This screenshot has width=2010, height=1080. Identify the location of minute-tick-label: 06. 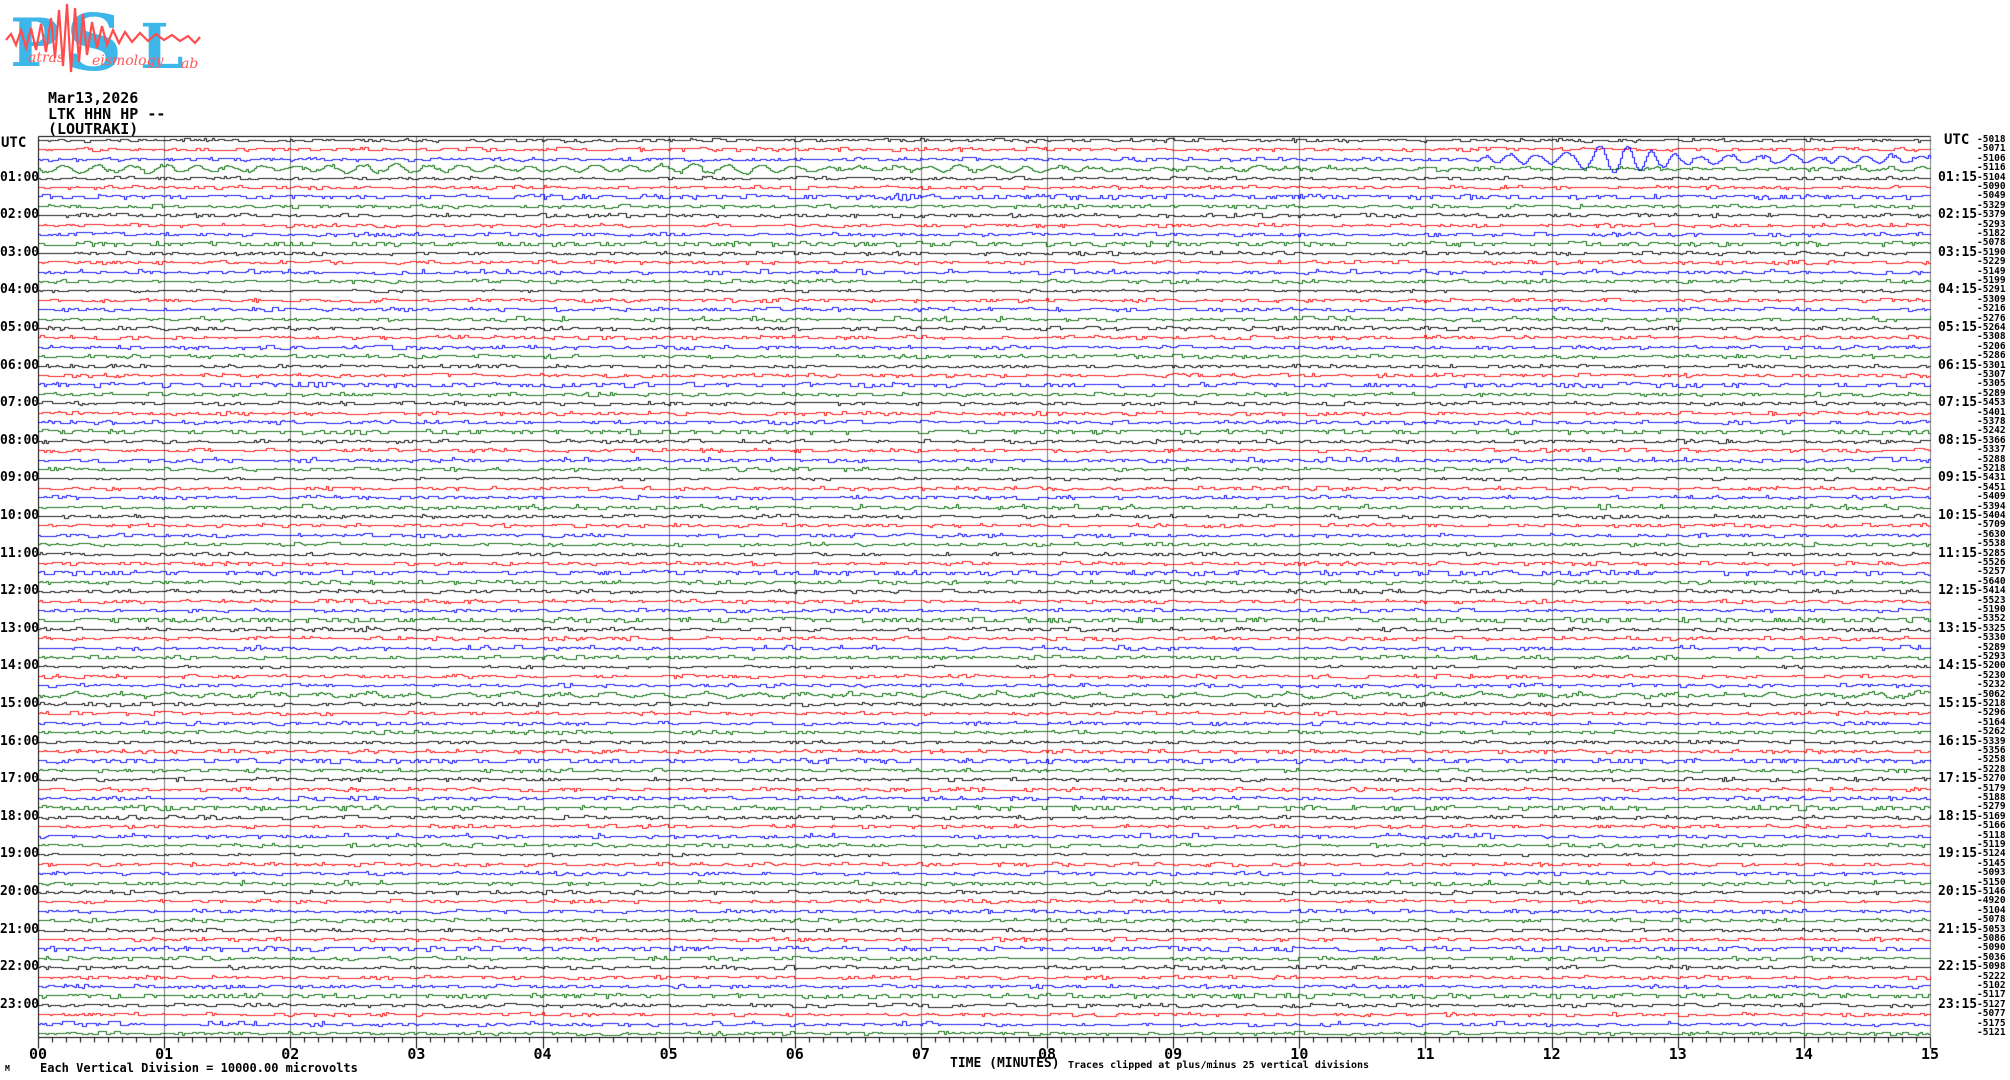
(794, 1054).